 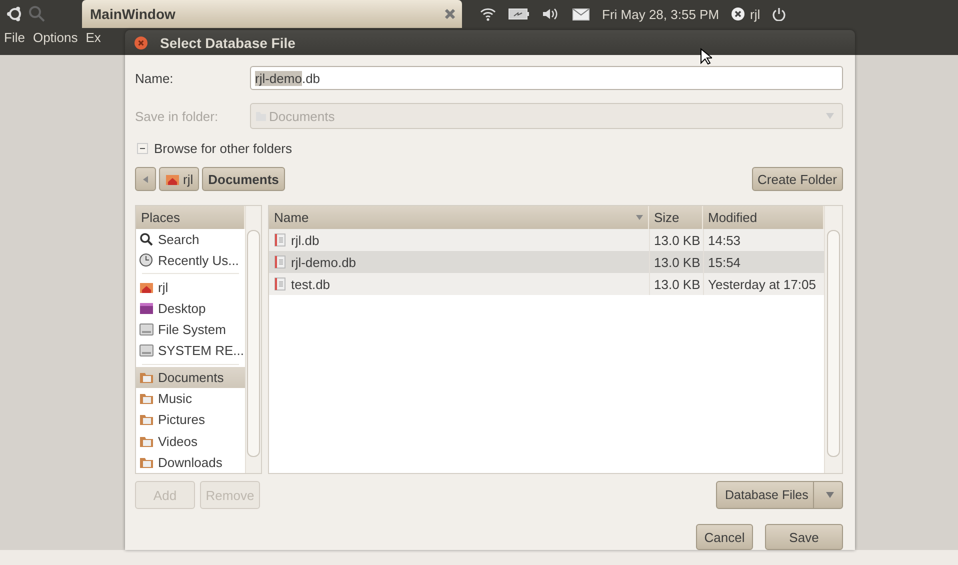 What do you see at coordinates (763, 262) in the screenshot?
I see `table-cell: 15:54` at bounding box center [763, 262].